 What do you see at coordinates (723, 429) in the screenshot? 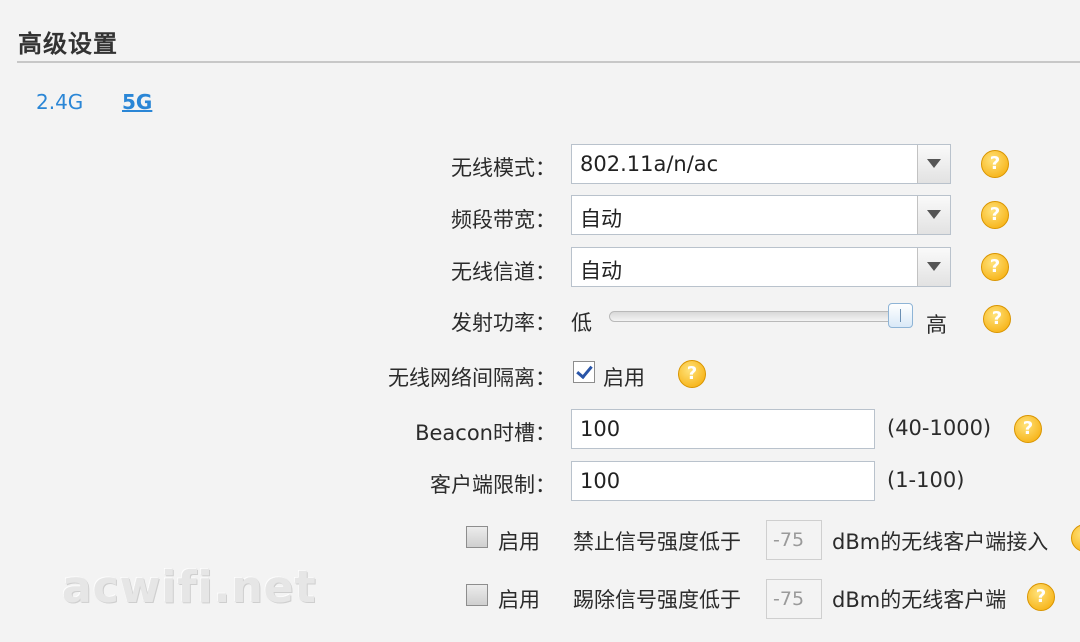
I see `beacon-input` at bounding box center [723, 429].